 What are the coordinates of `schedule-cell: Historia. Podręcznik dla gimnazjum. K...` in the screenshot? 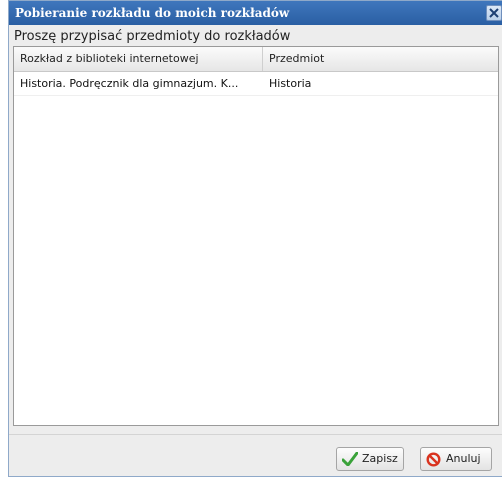 It's located at (138, 83).